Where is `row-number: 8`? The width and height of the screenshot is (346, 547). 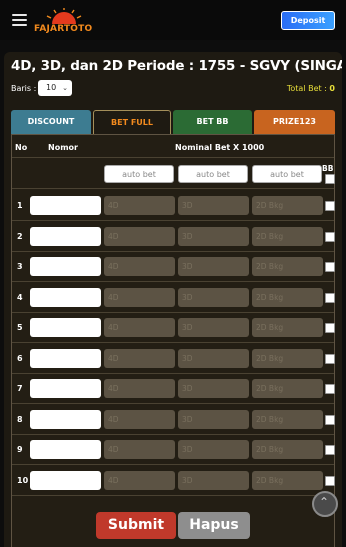 row-number: 8 is located at coordinates (20, 419).